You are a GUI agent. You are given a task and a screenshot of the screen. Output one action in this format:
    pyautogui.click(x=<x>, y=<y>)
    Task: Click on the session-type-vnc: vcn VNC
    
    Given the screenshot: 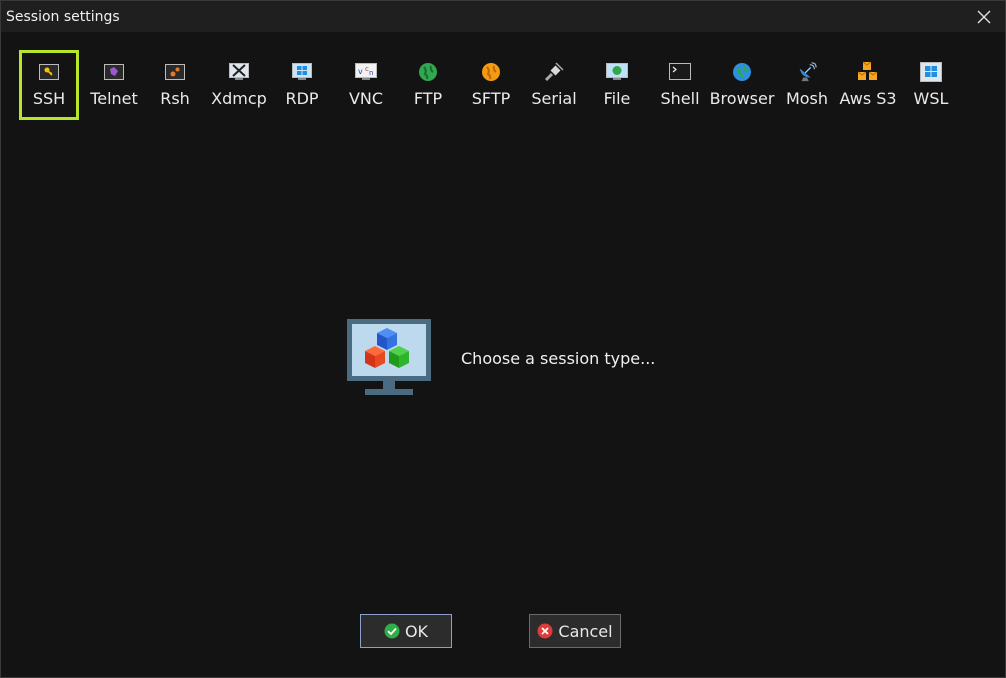 What is the action you would take?
    pyautogui.click(x=366, y=85)
    